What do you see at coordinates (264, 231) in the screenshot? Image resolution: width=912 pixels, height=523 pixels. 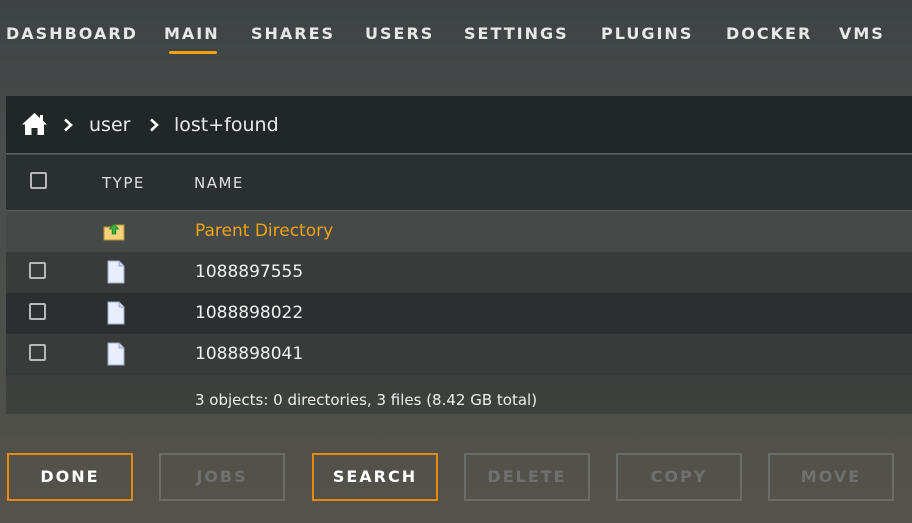 I see `parent-directory-link: Parent Directory` at bounding box center [264, 231].